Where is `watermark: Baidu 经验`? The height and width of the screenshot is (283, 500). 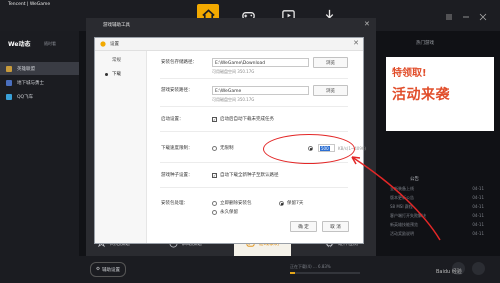
watermark: Baidu 经验 is located at coordinates (449, 272).